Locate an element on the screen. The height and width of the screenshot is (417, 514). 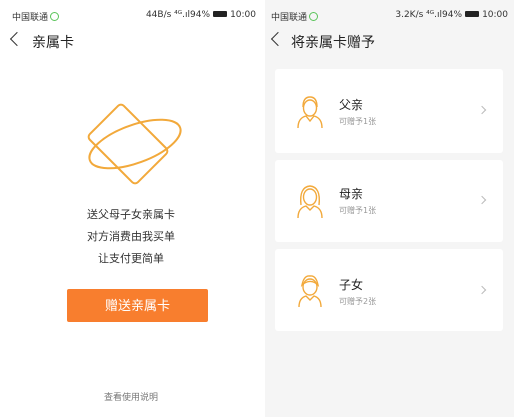
status-bar: 中国联通 44B/s ⁴ᴳ.ıl94% 10:00 is located at coordinates (131, 14).